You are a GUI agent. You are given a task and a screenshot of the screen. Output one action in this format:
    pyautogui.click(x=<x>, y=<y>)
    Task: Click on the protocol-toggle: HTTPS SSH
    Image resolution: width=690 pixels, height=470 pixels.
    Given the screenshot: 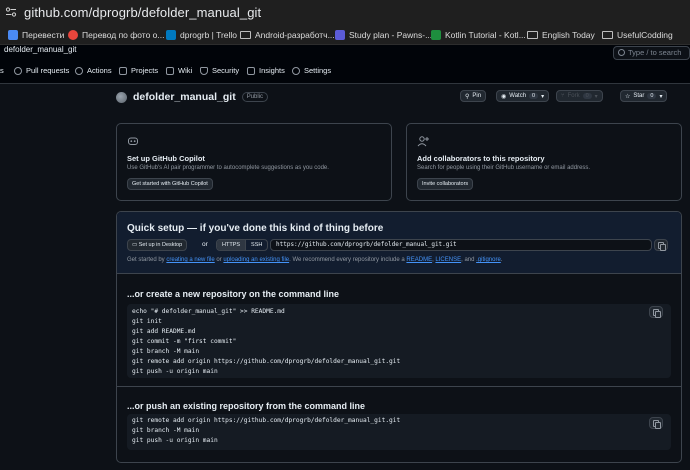 What is the action you would take?
    pyautogui.click(x=242, y=245)
    